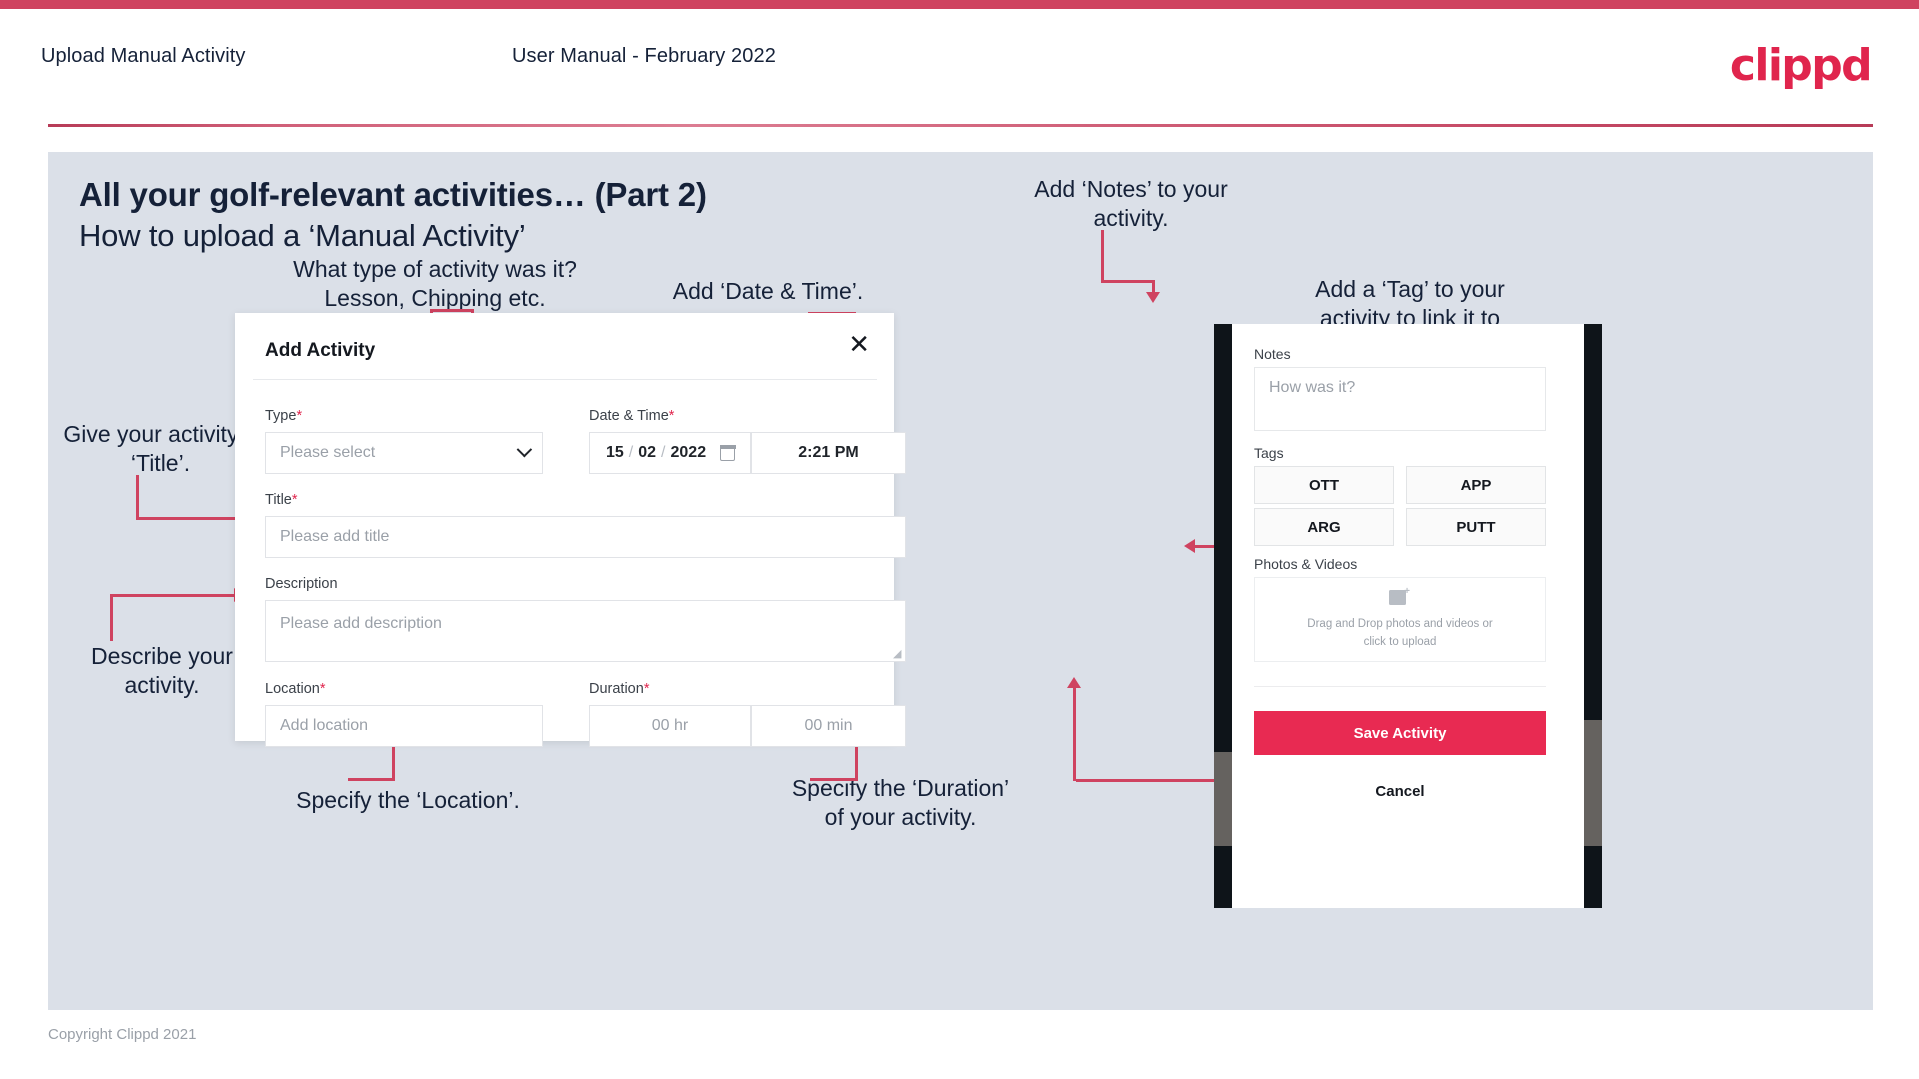 The width and height of the screenshot is (1919, 1079). Describe the element at coordinates (452, 310) in the screenshot. I see `arrow-type-stem-h` at that location.